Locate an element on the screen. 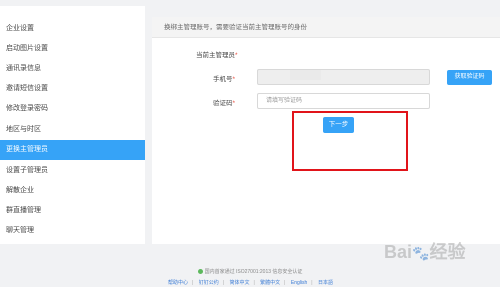 Image resolution: width=500 pixels, height=287 pixels. security-certification-note: 国内首家通过 ISO27001:2013 信息安全认证 is located at coordinates (250, 271).